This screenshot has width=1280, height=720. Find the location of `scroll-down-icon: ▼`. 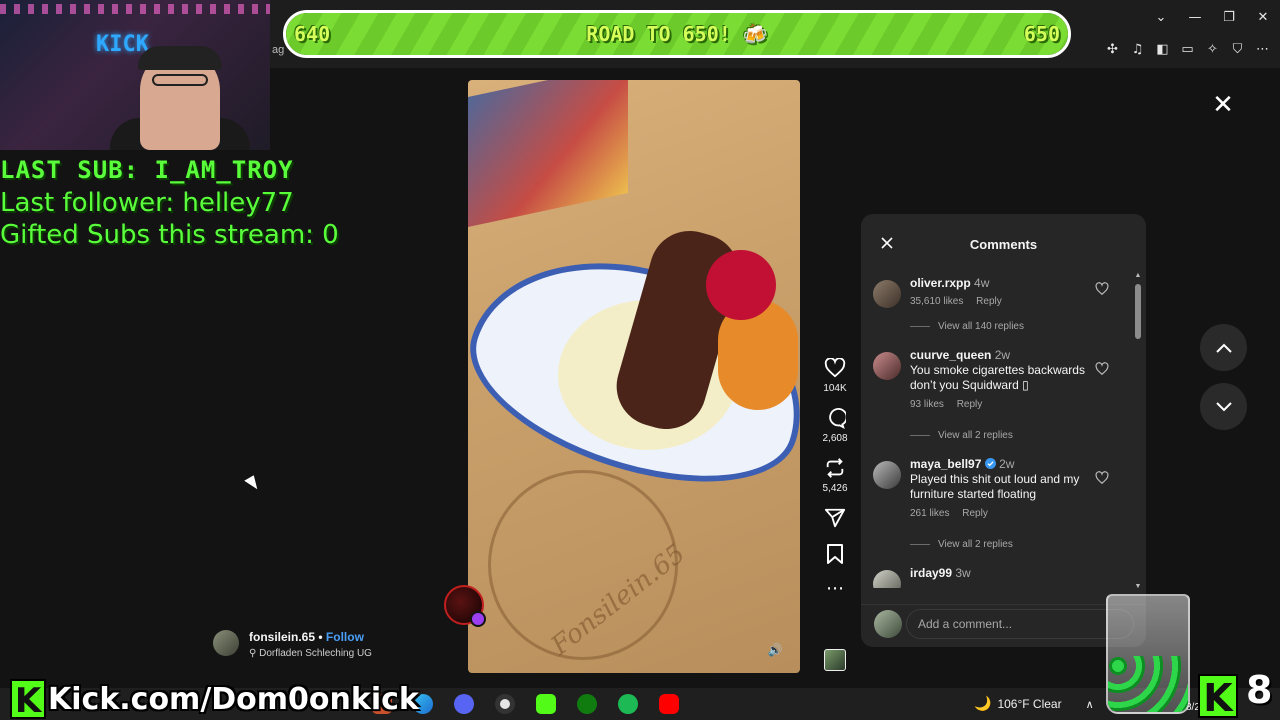

scroll-down-icon: ▼ is located at coordinates (1138, 586).